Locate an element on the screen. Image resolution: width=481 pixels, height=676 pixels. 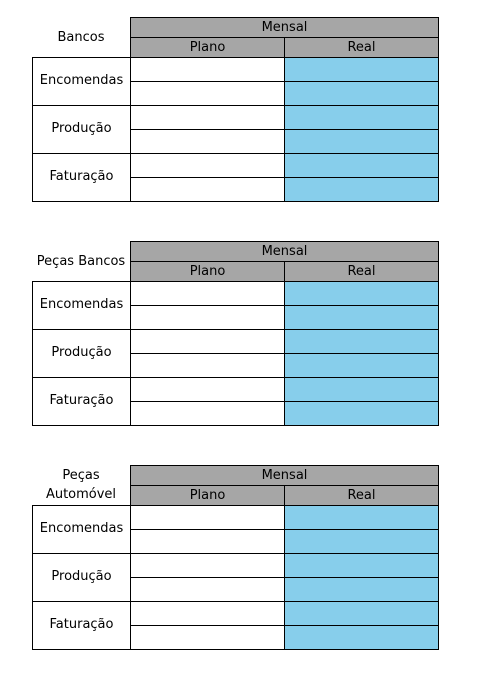
table-title: Bancos is located at coordinates (81, 37).